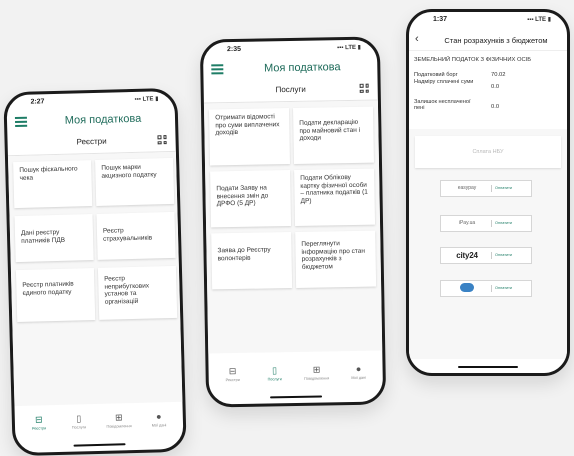 The height and width of the screenshot is (456, 574). Describe the element at coordinates (440, 19) in the screenshot. I see `status-time: 1:37` at that location.